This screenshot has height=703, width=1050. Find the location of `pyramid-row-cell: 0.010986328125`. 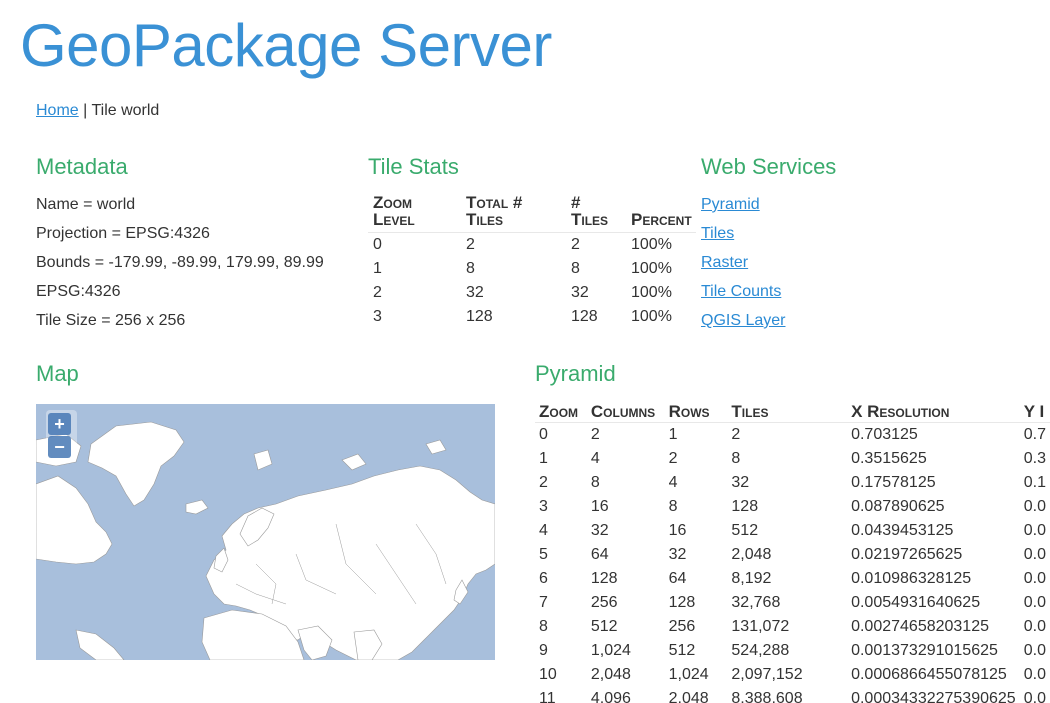

pyramid-row-cell: 0.010986328125 is located at coordinates (911, 578).